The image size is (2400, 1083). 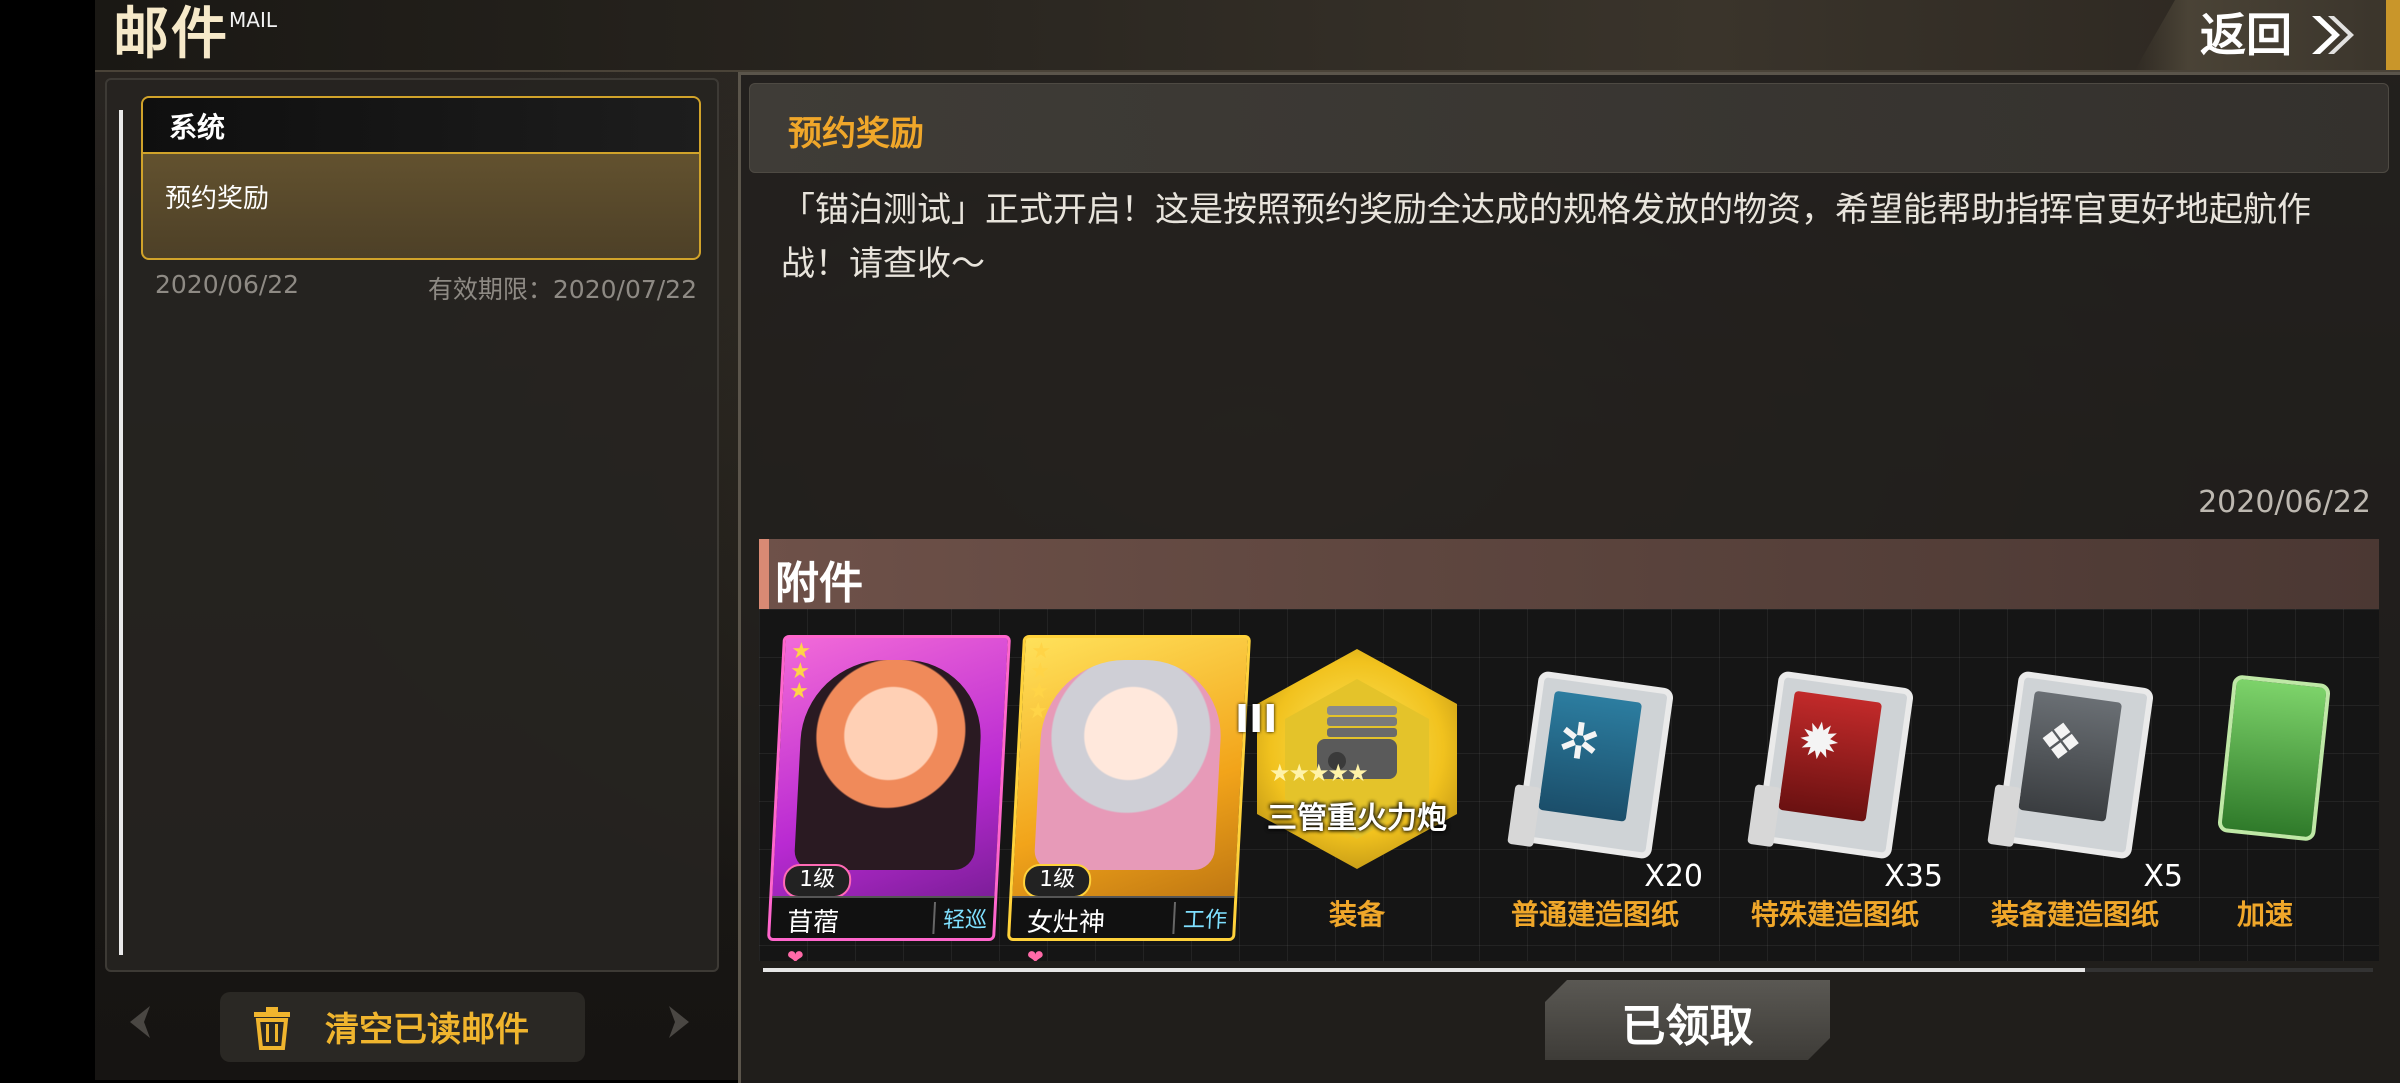 I want to click on rarity-stars-icon: ★ ★ ★ ★, so click(x=1039, y=681).